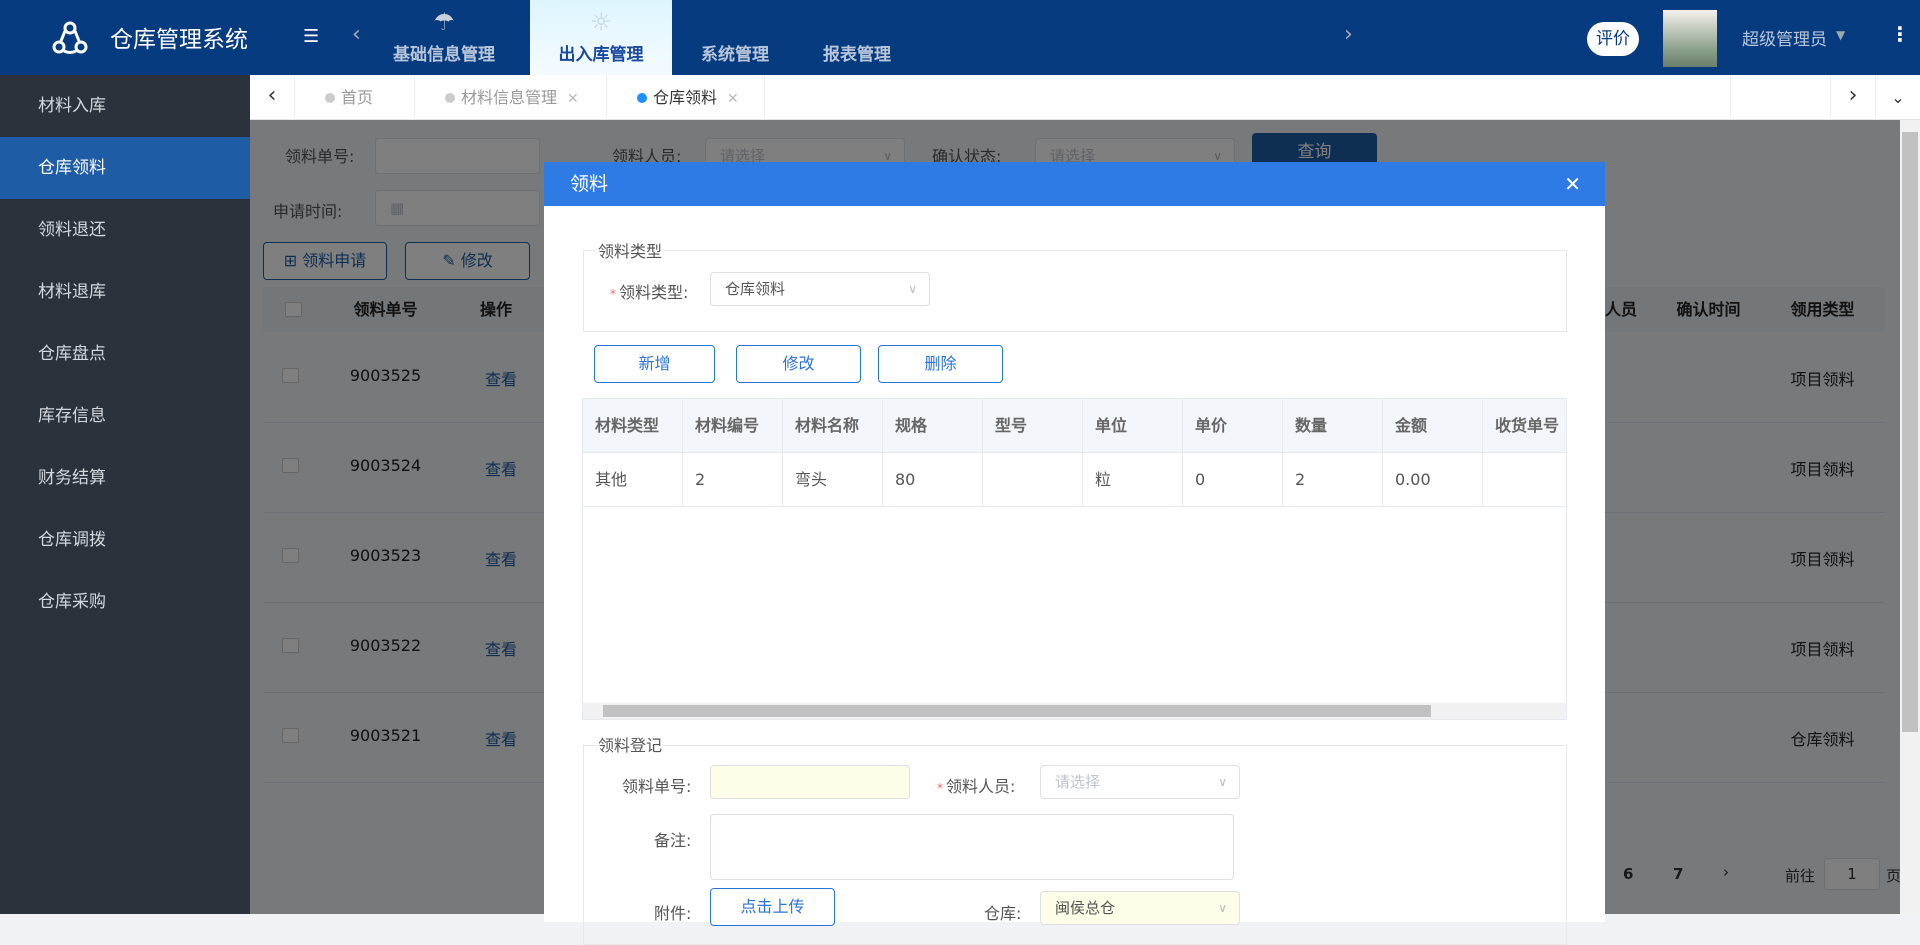 This screenshot has height=945, width=1920. I want to click on nav-next-icon: ›, so click(1348, 34).